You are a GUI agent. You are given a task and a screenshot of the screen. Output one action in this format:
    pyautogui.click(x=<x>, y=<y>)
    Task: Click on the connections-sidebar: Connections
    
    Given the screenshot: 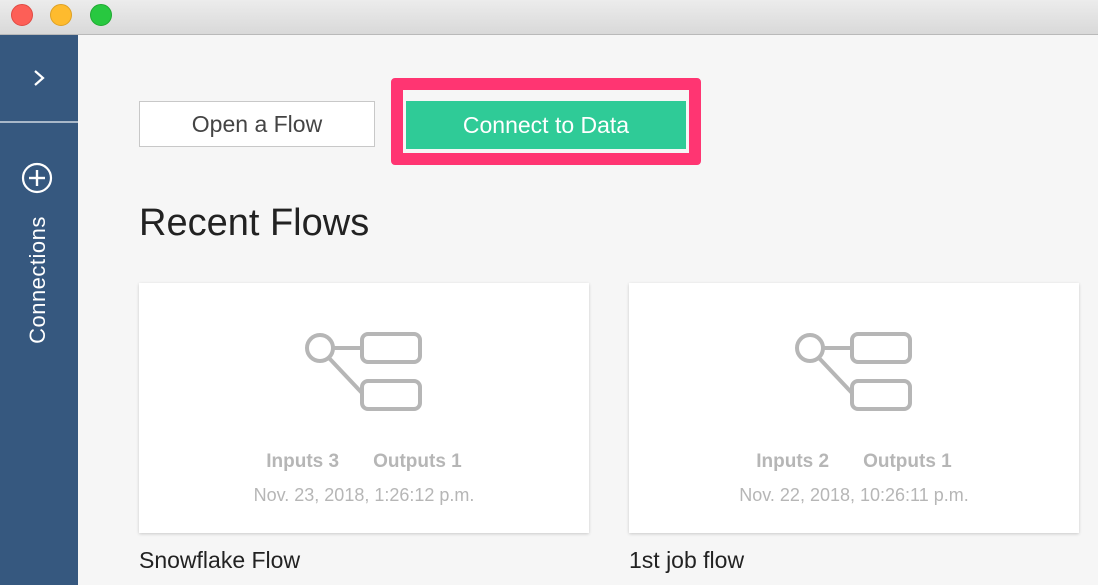 What is the action you would take?
    pyautogui.click(x=39, y=310)
    